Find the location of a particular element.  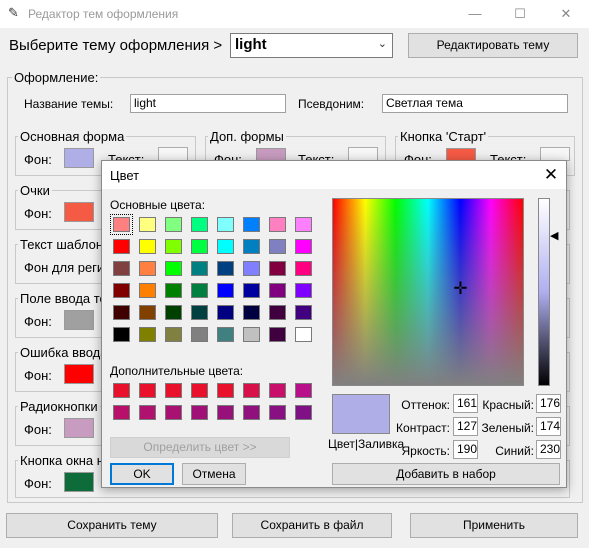

input-field-bg-swatch is located at coordinates (79, 320).